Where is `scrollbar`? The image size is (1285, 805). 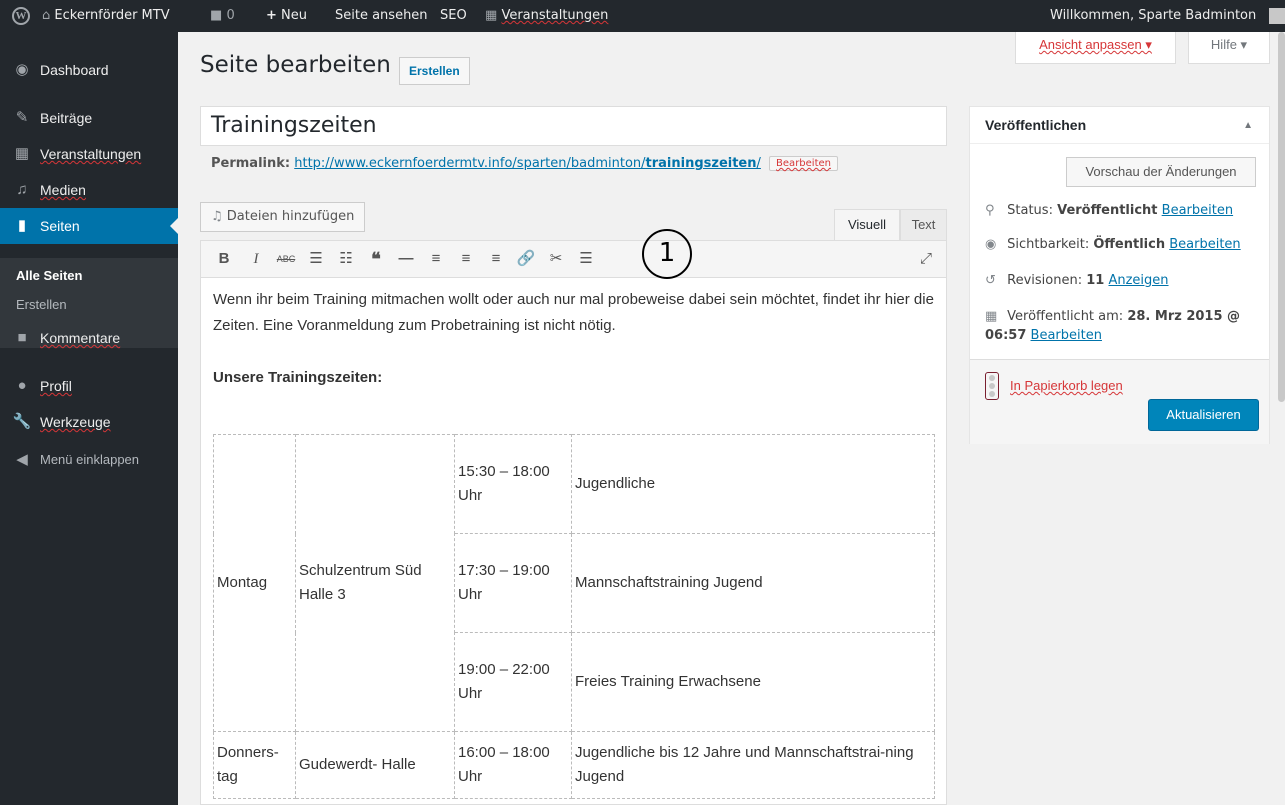
scrollbar is located at coordinates (1281, 217).